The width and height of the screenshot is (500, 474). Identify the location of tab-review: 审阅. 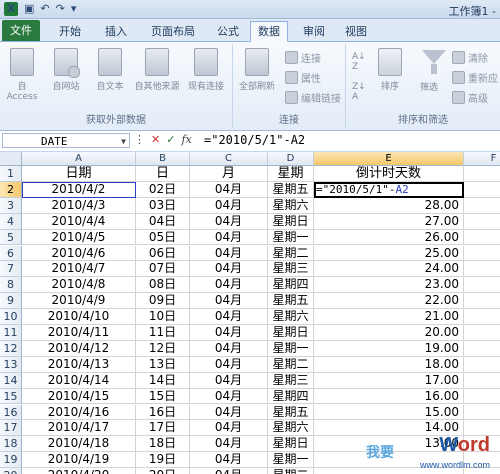
(314, 31).